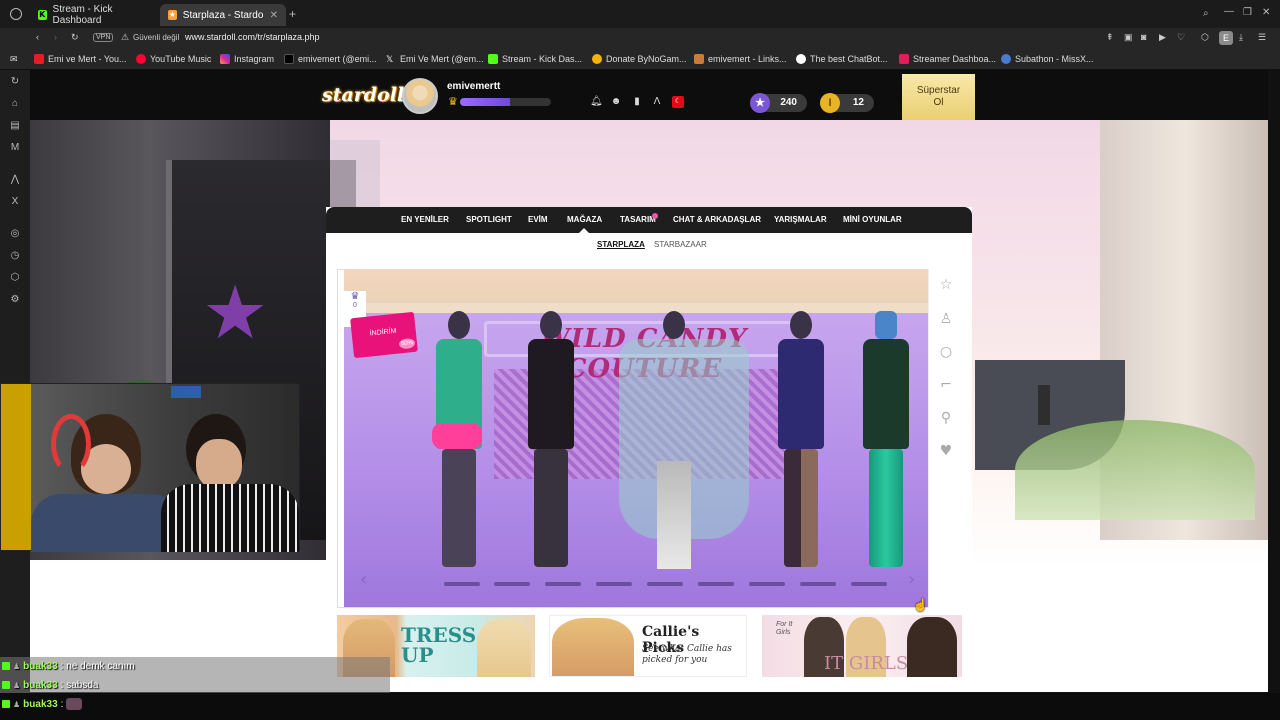  I want to click on notification-dot, so click(655, 216).